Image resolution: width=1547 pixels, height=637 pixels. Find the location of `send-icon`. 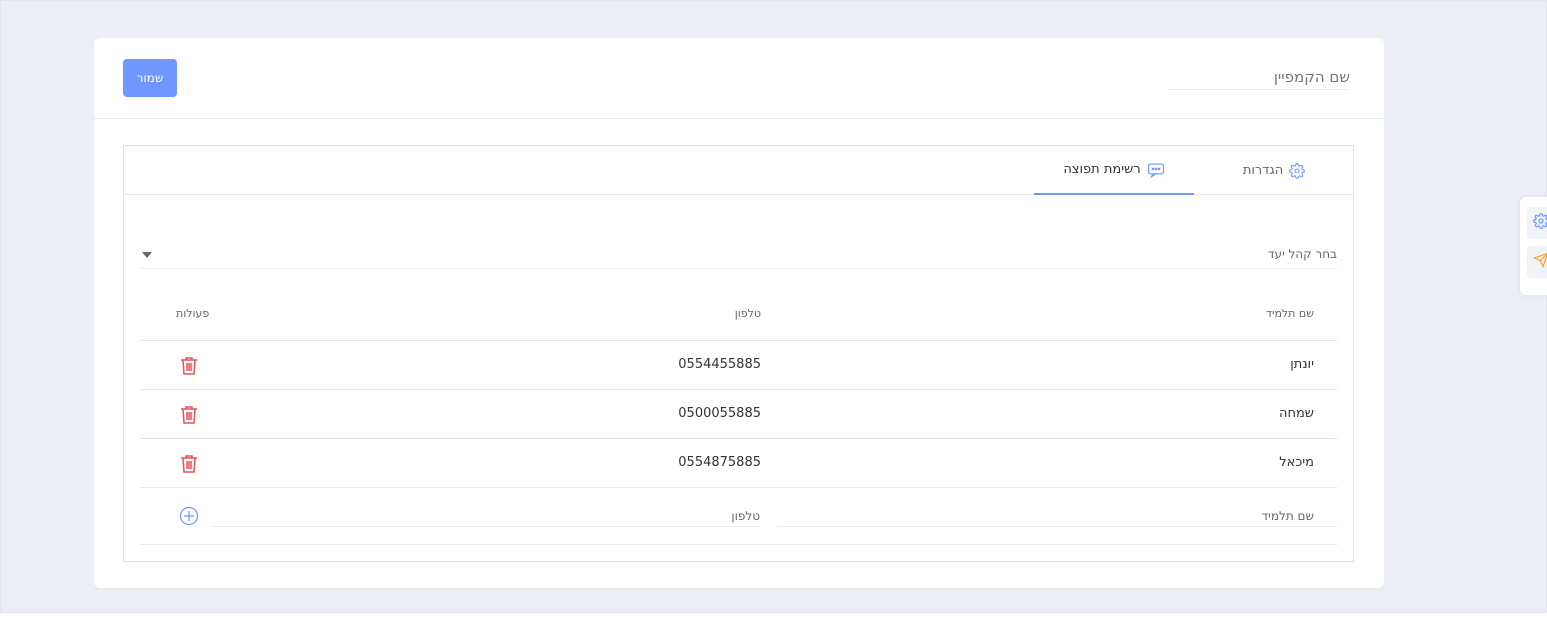

send-icon is located at coordinates (1539, 262).